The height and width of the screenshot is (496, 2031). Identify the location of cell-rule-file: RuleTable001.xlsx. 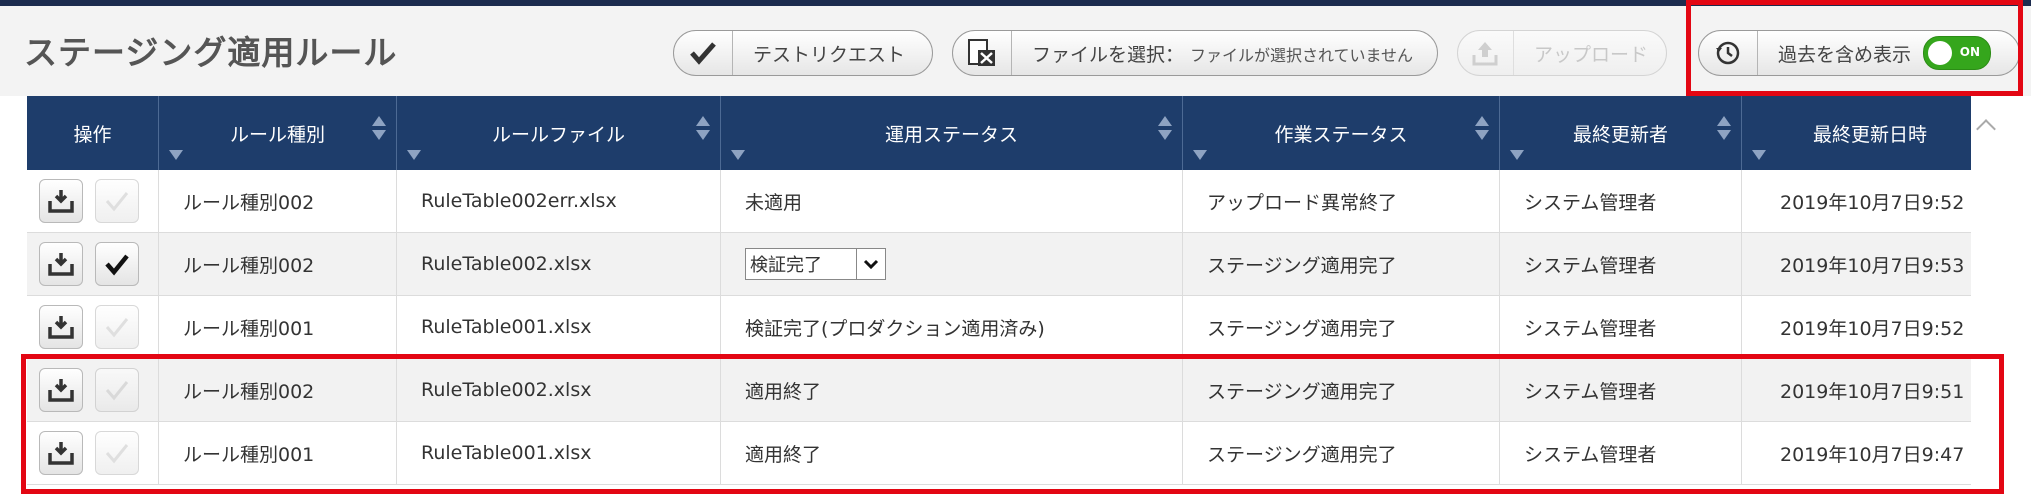
(559, 327).